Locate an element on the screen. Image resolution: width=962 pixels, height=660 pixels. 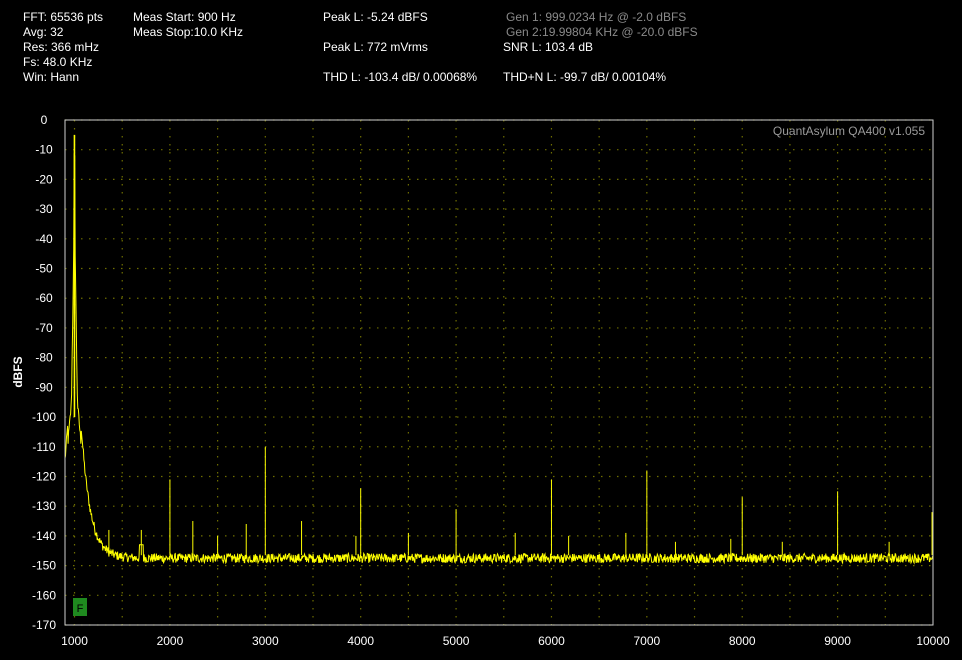
y-tick-label: -100 is located at coordinates (44, 417).